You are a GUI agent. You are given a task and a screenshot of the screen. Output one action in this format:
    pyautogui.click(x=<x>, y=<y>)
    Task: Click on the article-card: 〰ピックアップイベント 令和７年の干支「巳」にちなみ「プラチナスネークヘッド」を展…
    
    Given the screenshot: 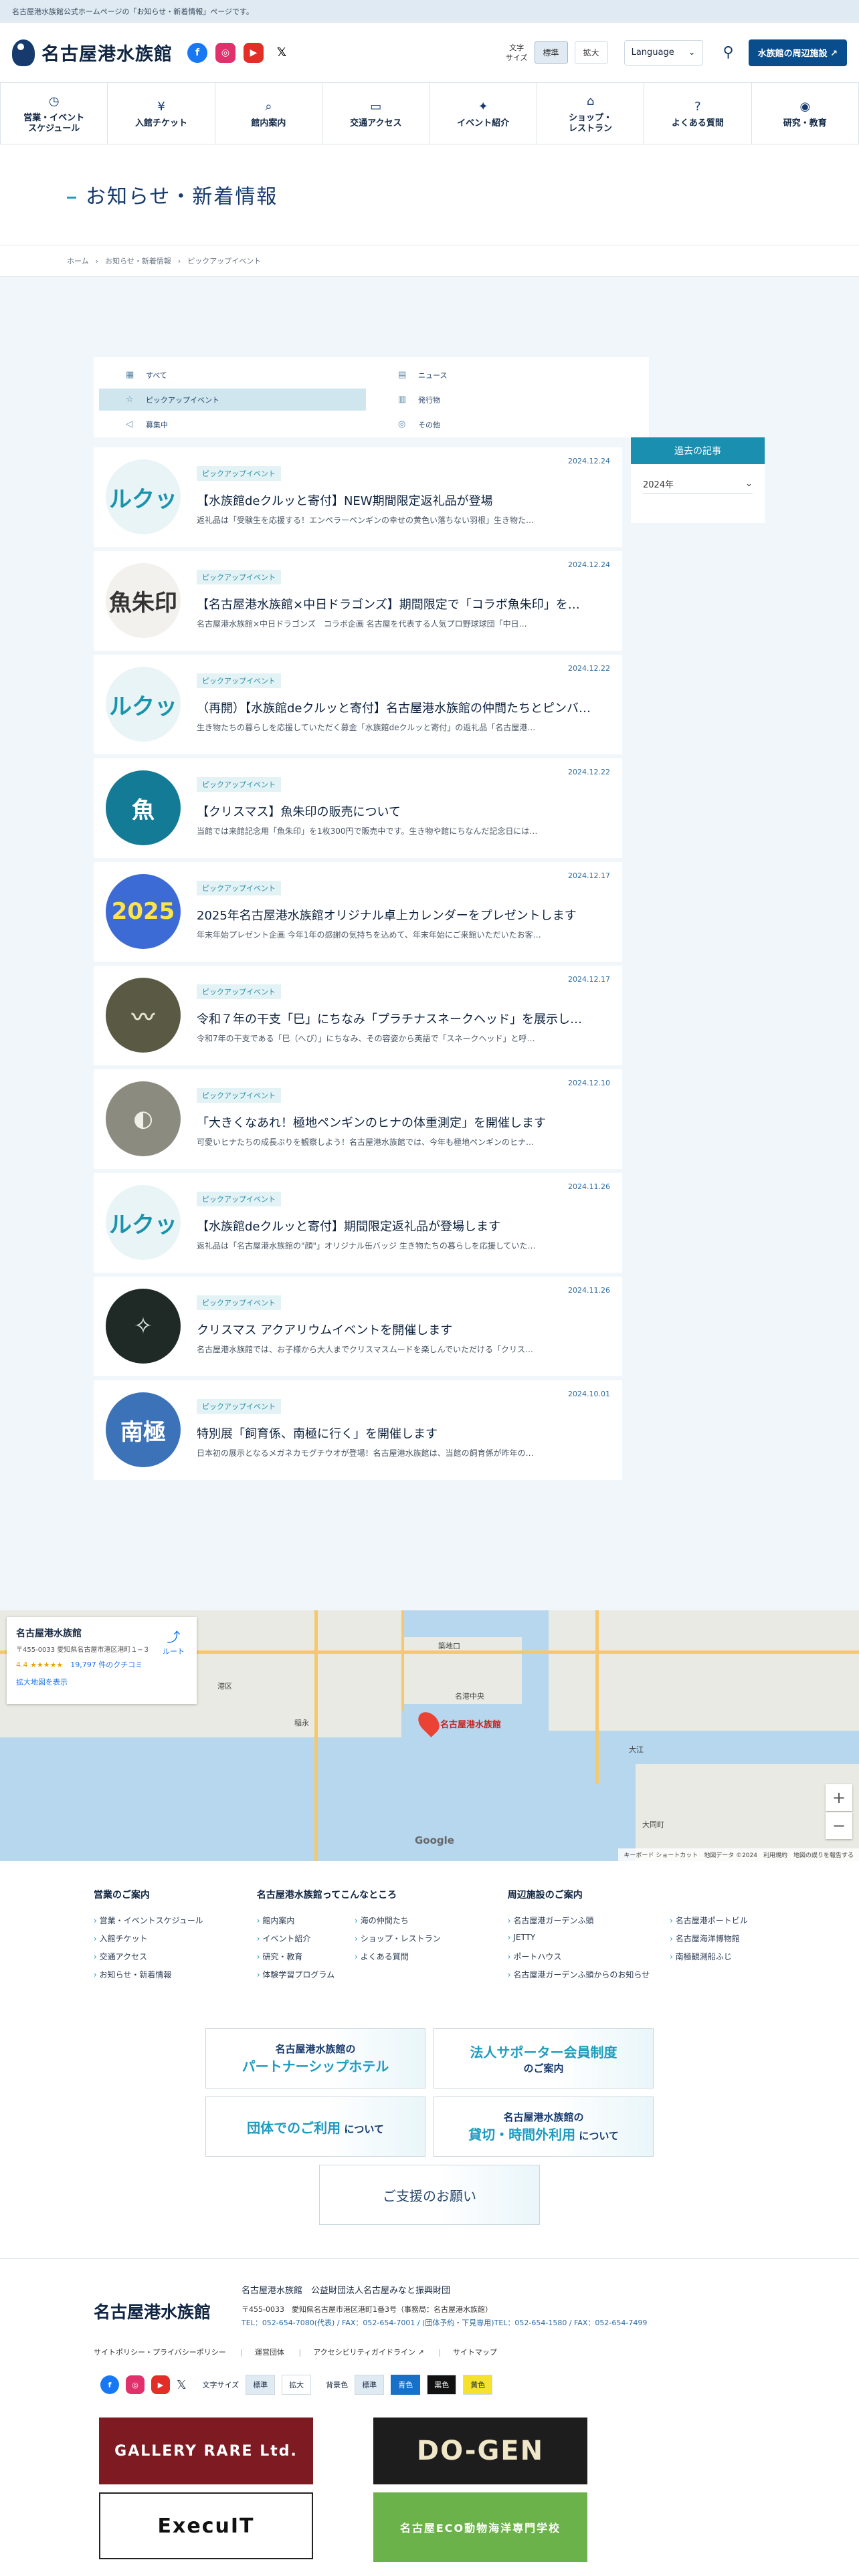 What is the action you would take?
    pyautogui.click(x=358, y=1018)
    